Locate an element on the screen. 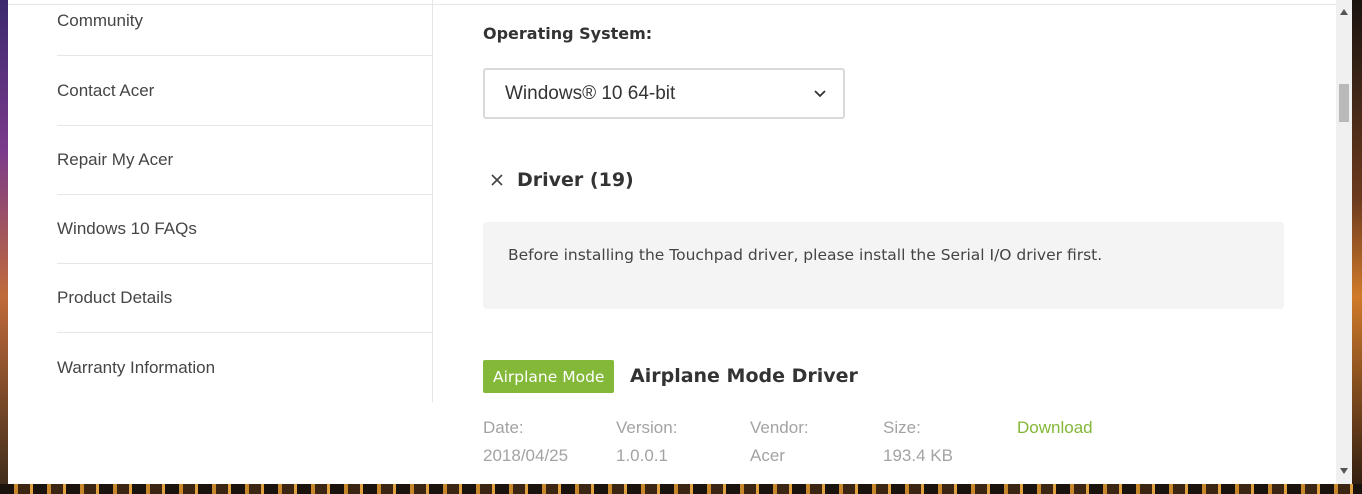 Image resolution: width=1362 pixels, height=494 pixels. sidebar-item-label: Product Details is located at coordinates (115, 297).